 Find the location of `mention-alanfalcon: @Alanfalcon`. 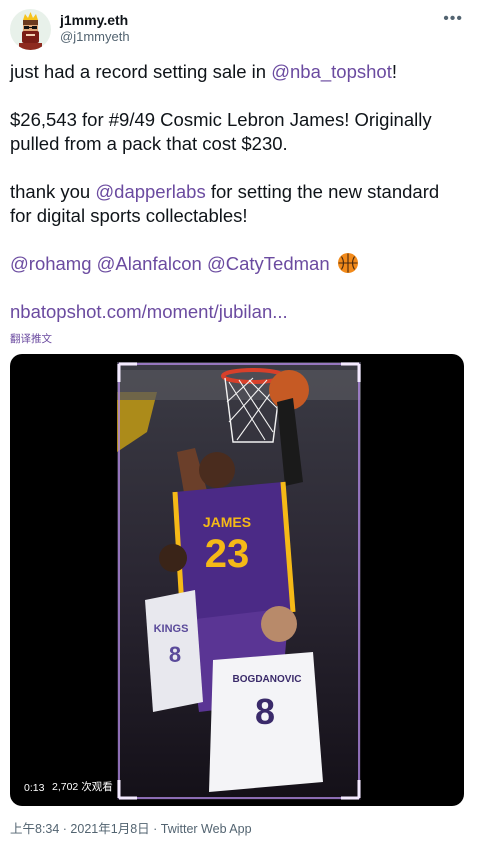

mention-alanfalcon: @Alanfalcon is located at coordinates (149, 263).